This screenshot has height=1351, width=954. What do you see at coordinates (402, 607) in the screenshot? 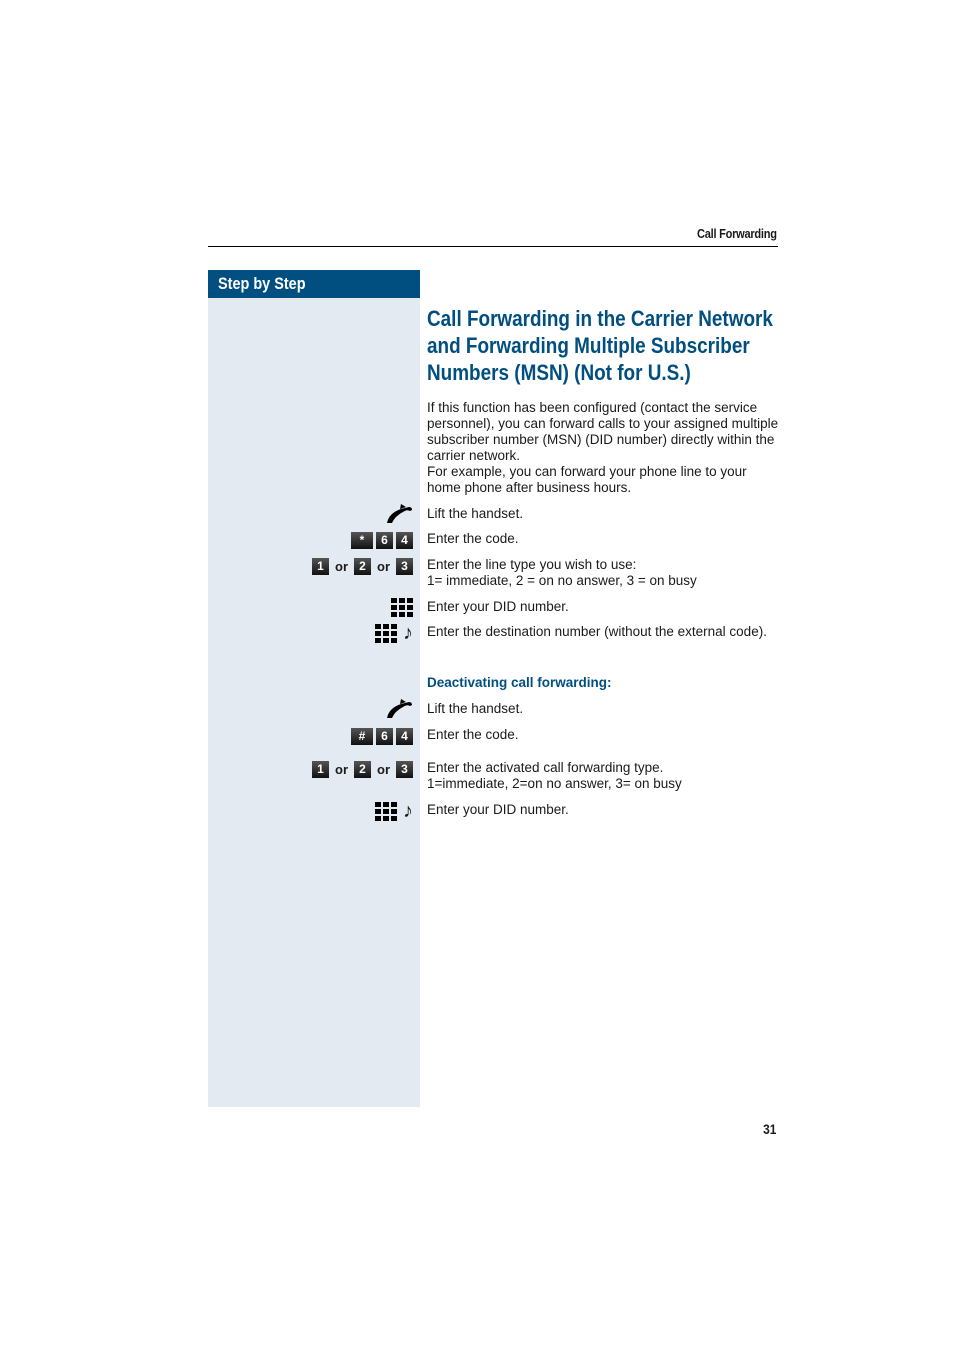
I see `keypad-icon` at bounding box center [402, 607].